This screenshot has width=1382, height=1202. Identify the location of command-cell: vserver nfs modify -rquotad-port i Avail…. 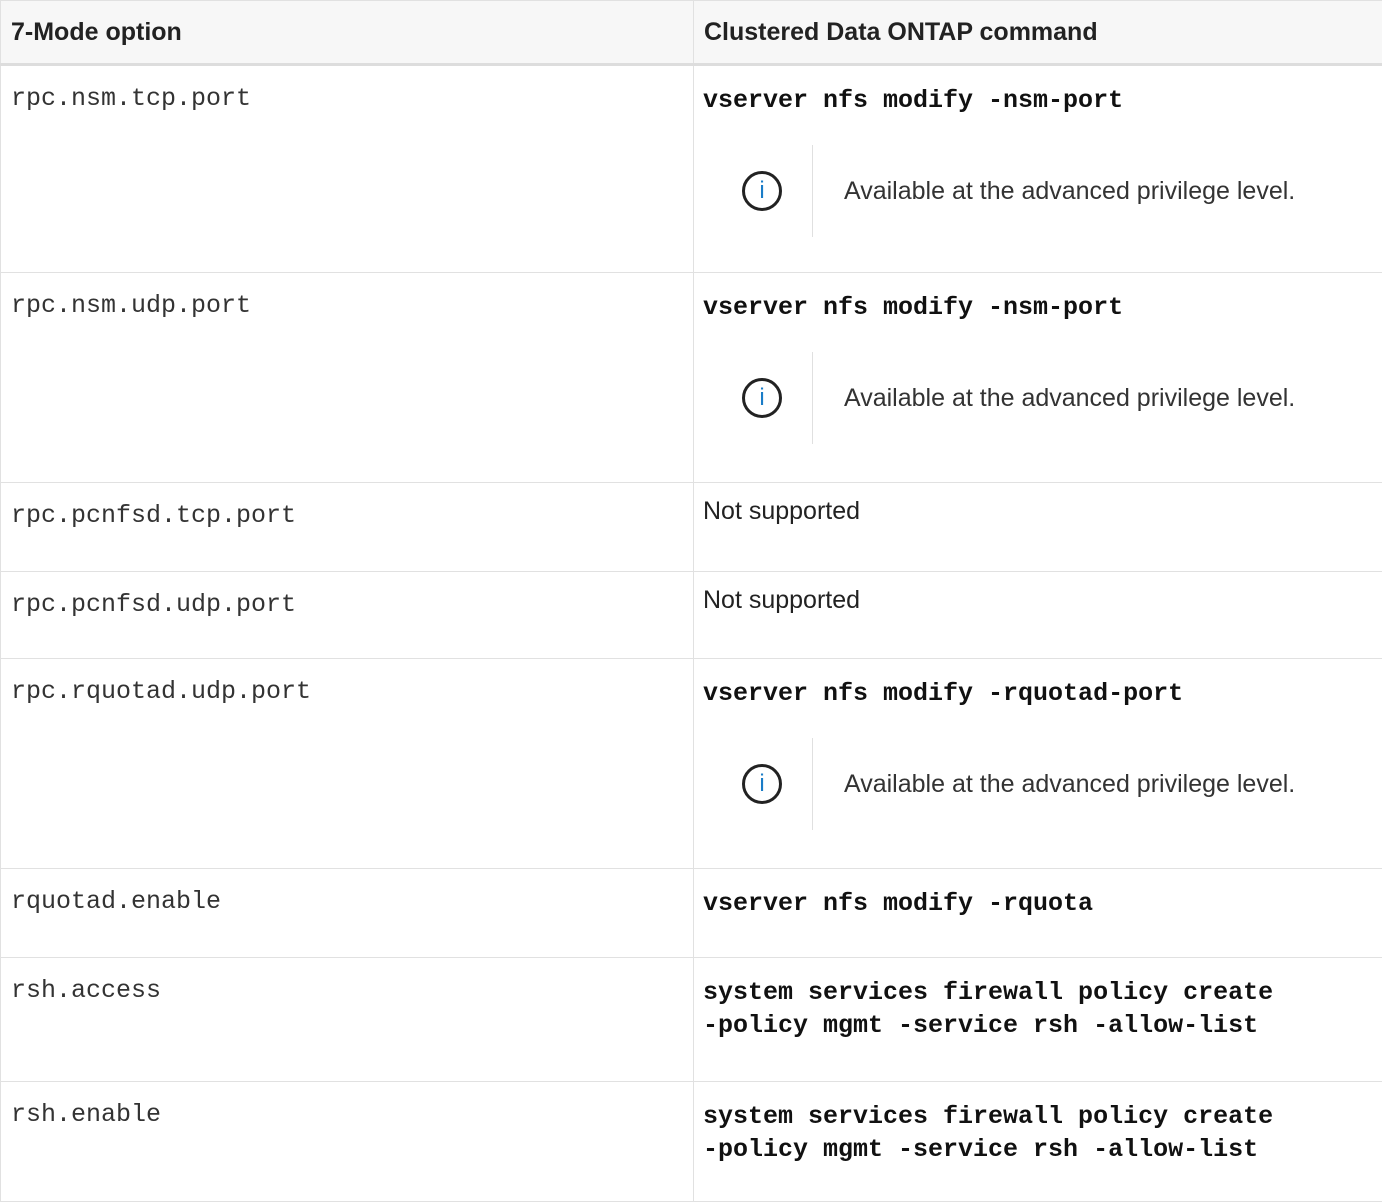
(1038, 764).